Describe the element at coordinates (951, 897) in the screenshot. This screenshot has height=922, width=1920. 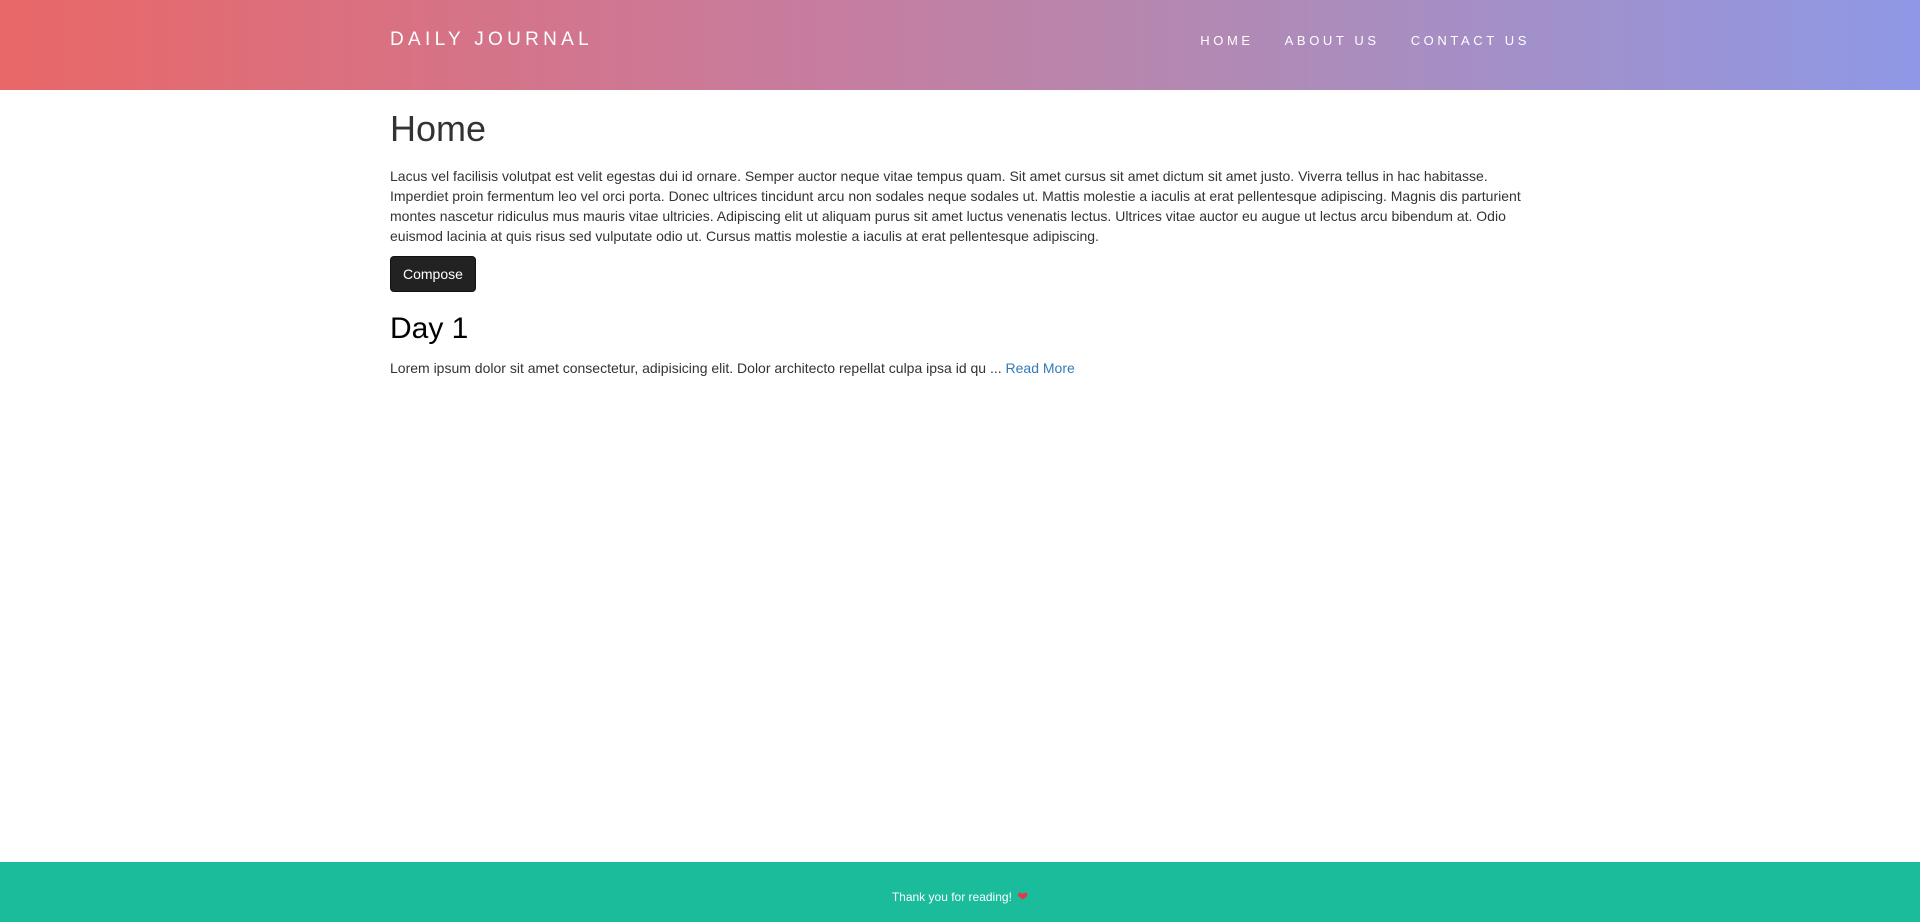
I see `footer-text: Thank you for reading!` at that location.